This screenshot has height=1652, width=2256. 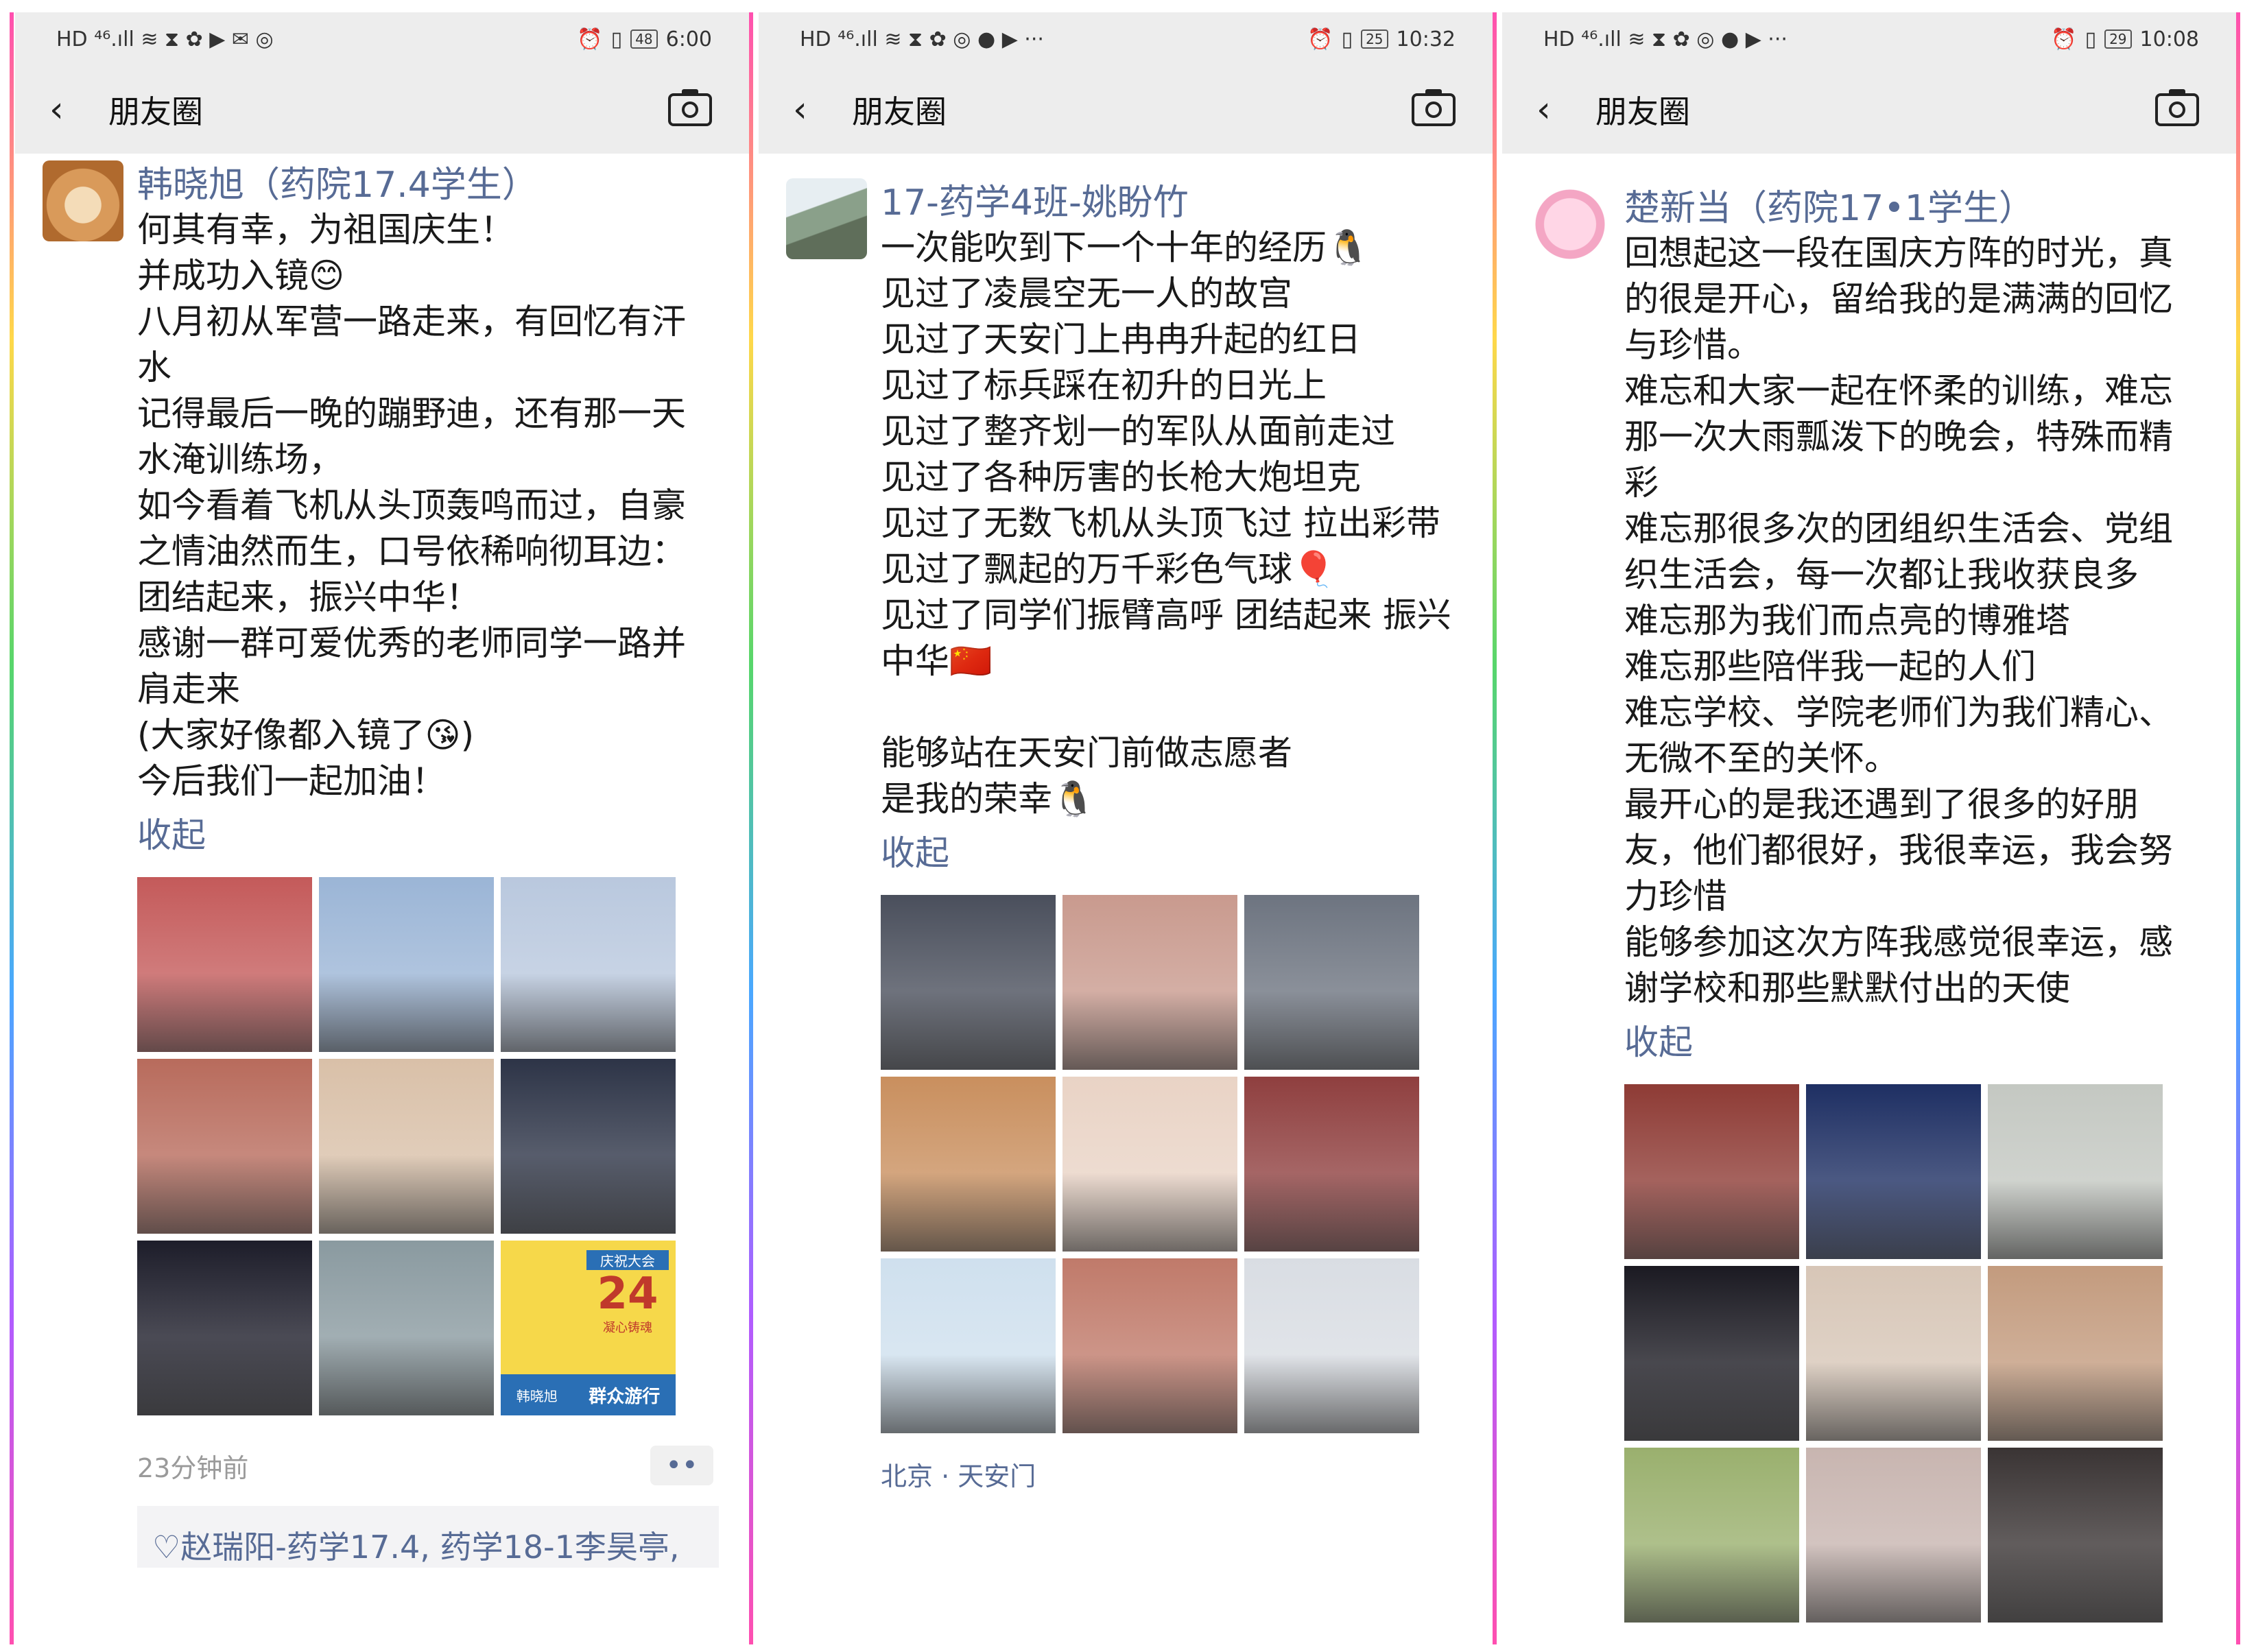 I want to click on status-bar: HD ⁴⁶.ıll ≋ ⧗ ✿ ◎ ● ▶ ··· ⏰ ▯ 29 10:08, so click(x=1871, y=39).